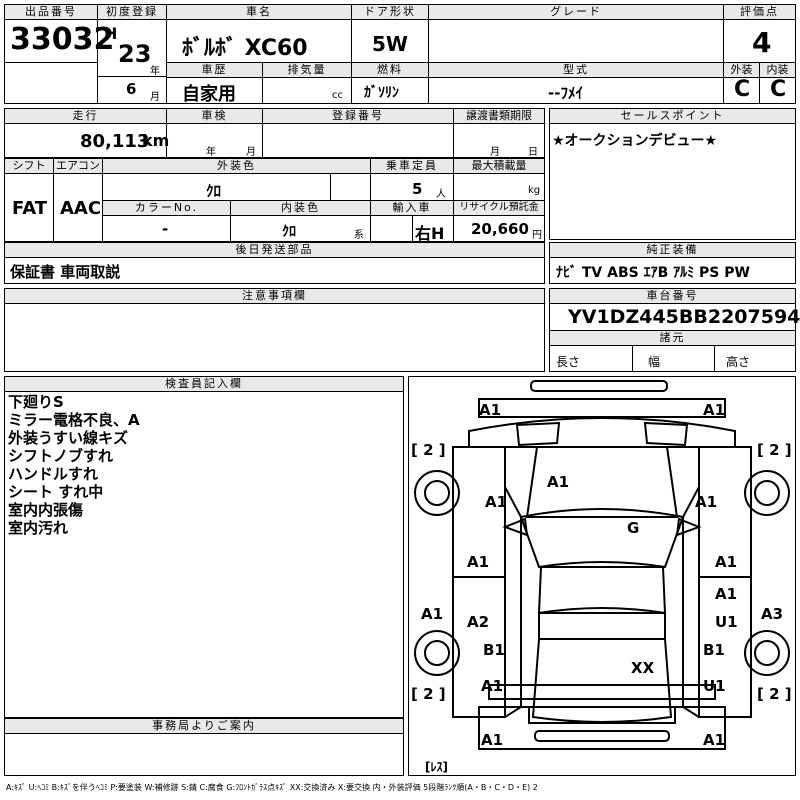  Describe the element at coordinates (65, 272) in the screenshot. I see `later-parts-value: 保証書 車両取説` at that location.